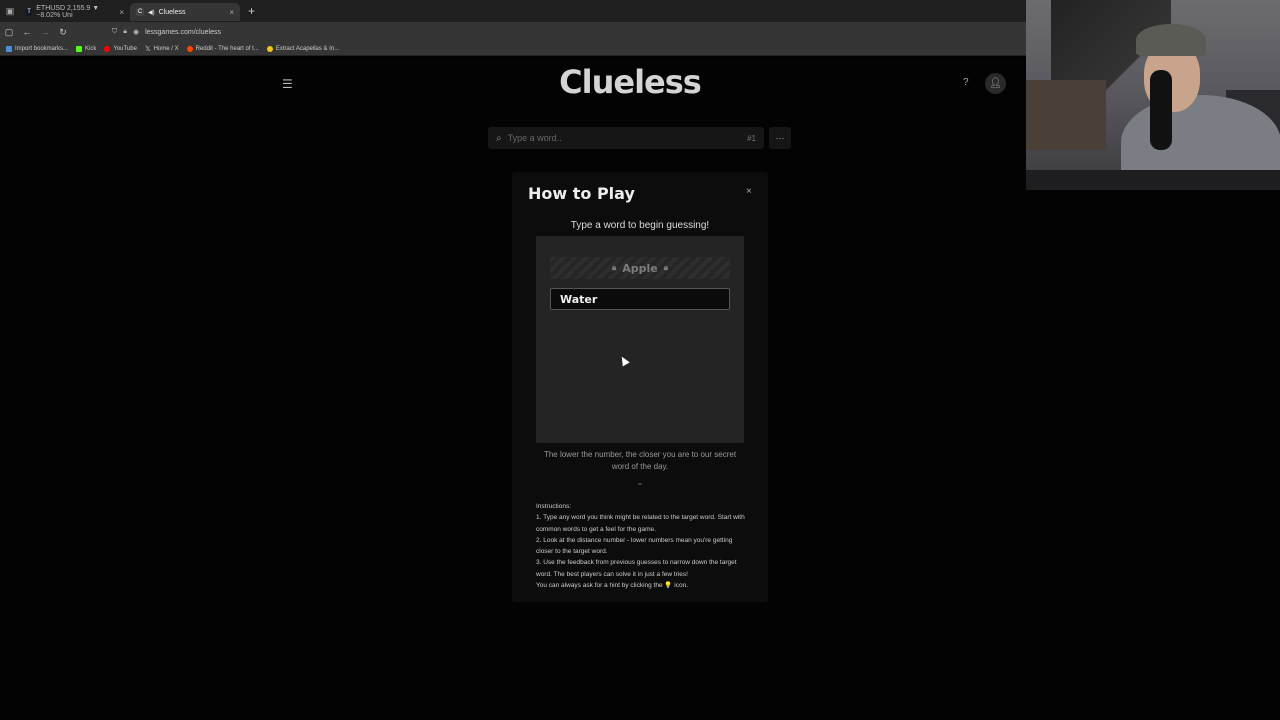 The height and width of the screenshot is (720, 1280). What do you see at coordinates (640, 225) in the screenshot?
I see `modal-subtitle: Type a word to begin guessing!` at bounding box center [640, 225].